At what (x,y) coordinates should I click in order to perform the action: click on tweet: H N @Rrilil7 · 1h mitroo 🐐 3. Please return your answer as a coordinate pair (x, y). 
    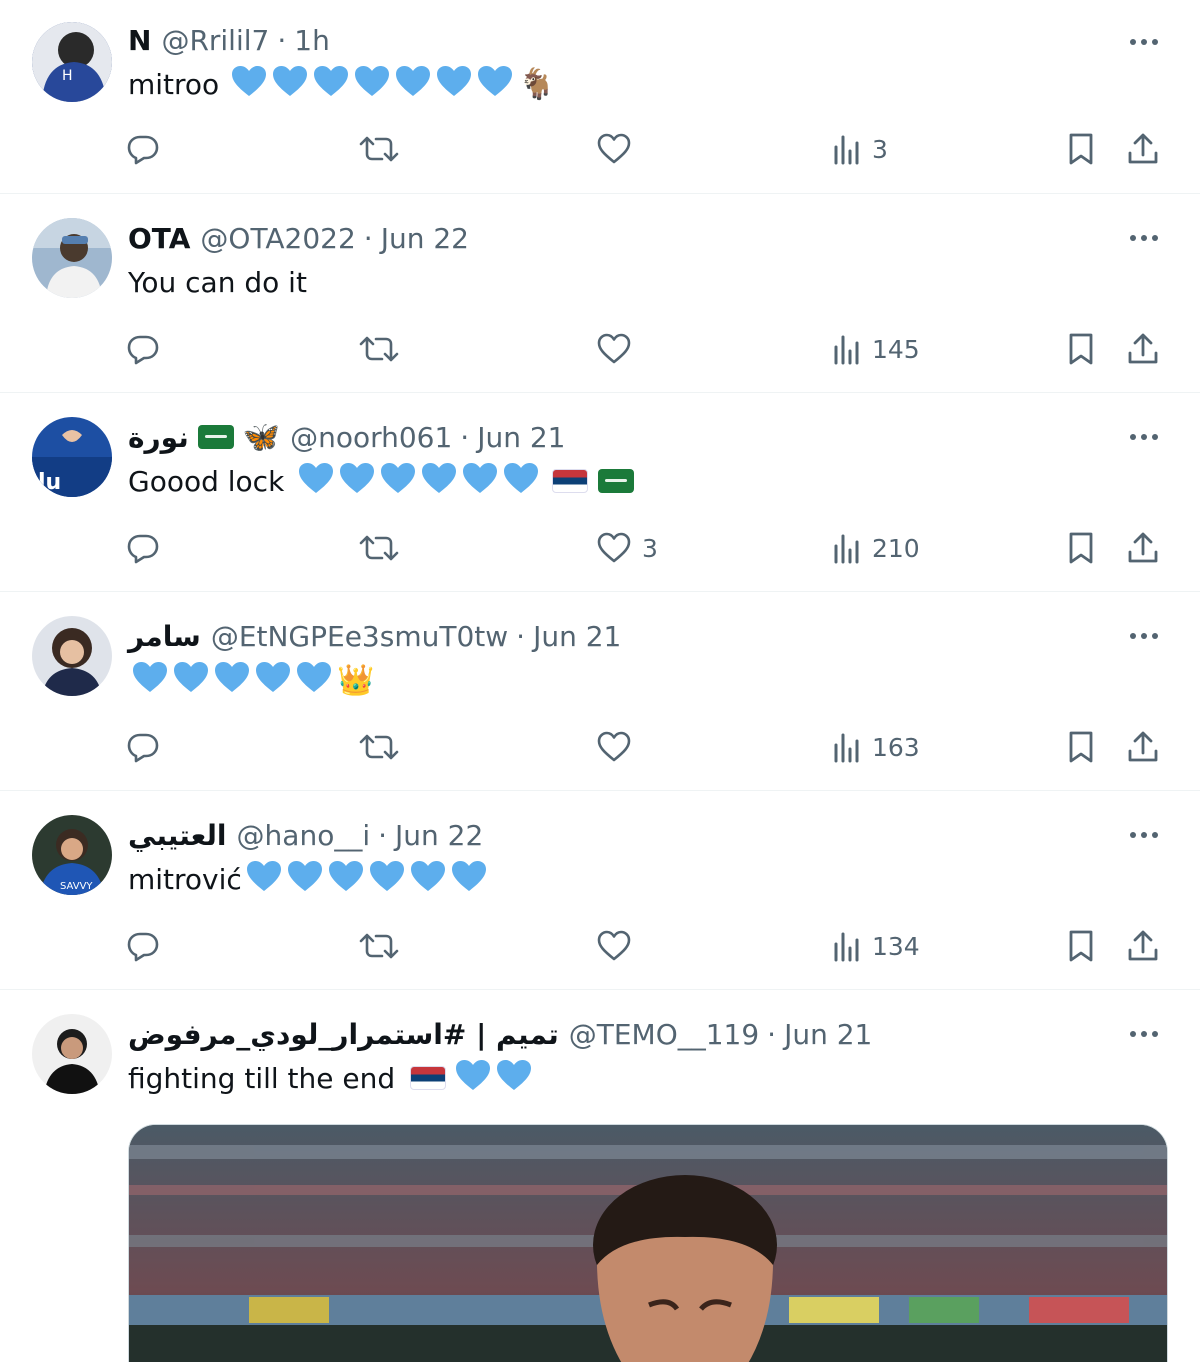
    Looking at the image, I should click on (600, 97).